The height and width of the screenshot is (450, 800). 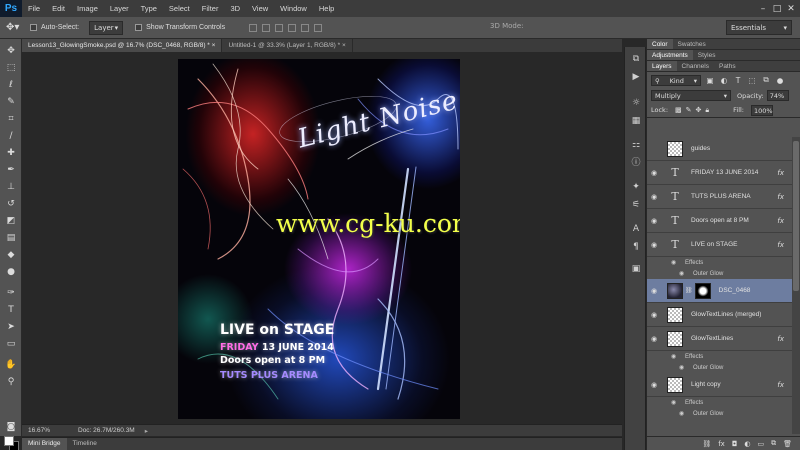 I want to click on tab-swatches: Swatches, so click(x=692, y=44).